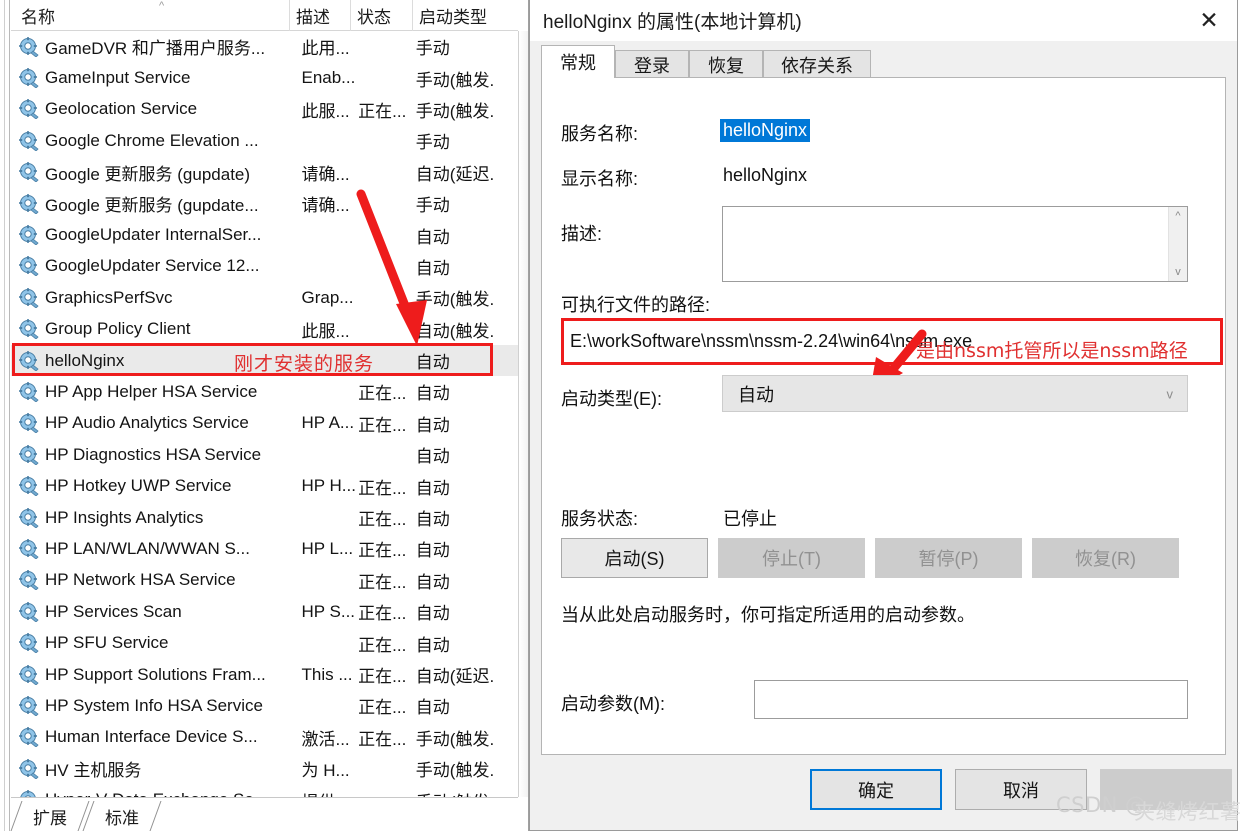 The image size is (1248, 831). Describe the element at coordinates (1177, 244) in the screenshot. I see `description-scrollbar: ^ v` at that location.